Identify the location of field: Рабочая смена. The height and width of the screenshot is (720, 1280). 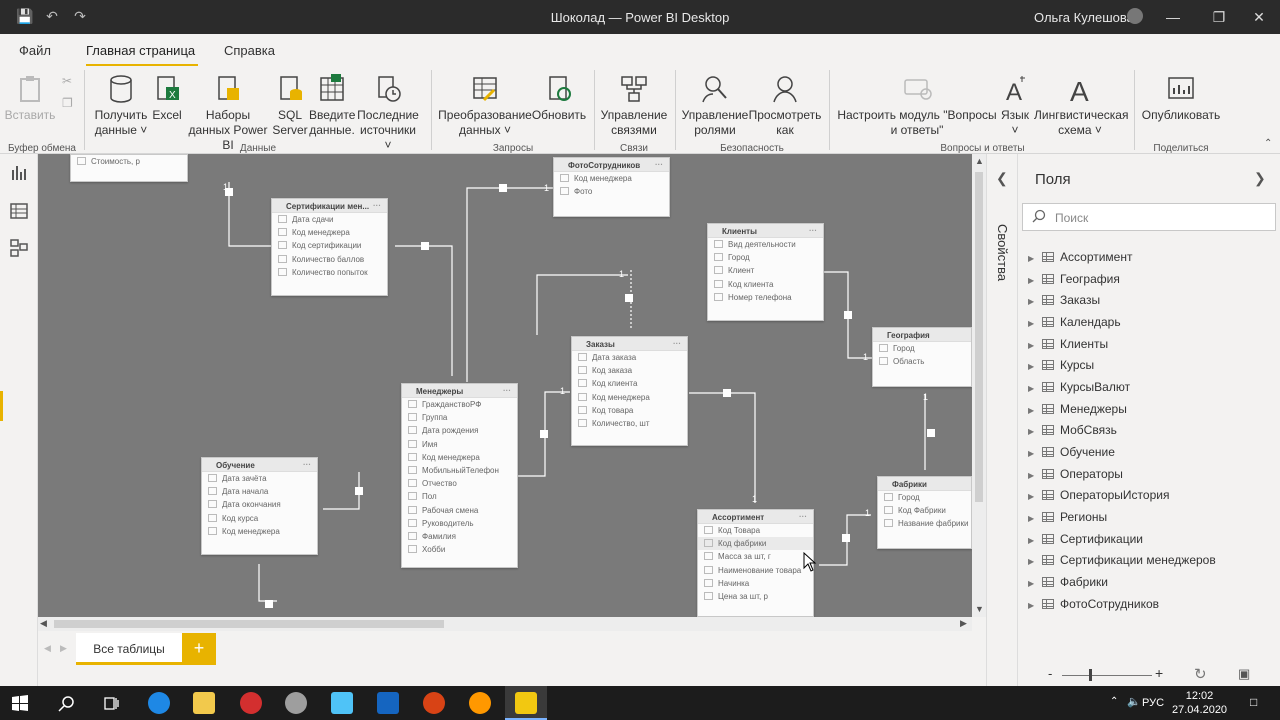
(459, 510).